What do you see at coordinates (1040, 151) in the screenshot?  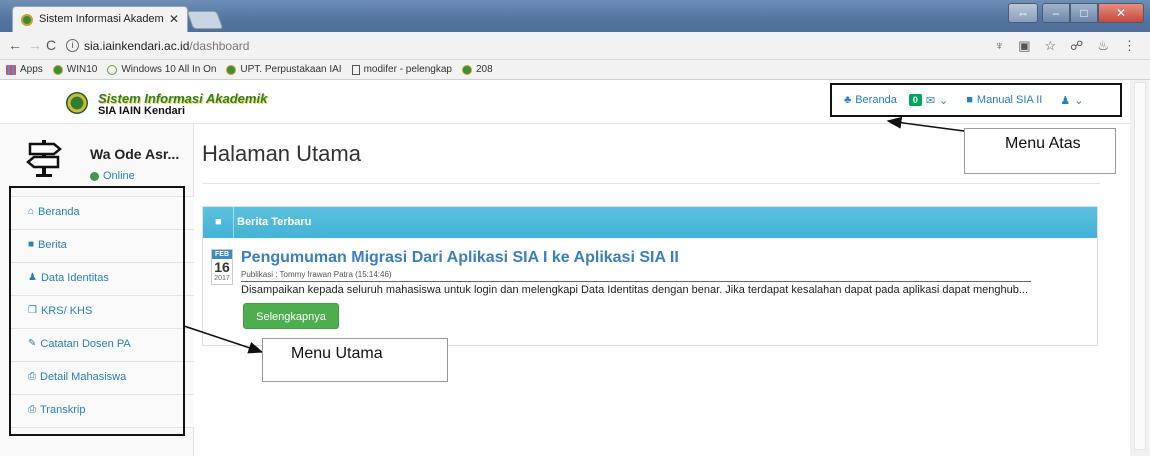 I see `callout-menu-atas: Menu Atas` at bounding box center [1040, 151].